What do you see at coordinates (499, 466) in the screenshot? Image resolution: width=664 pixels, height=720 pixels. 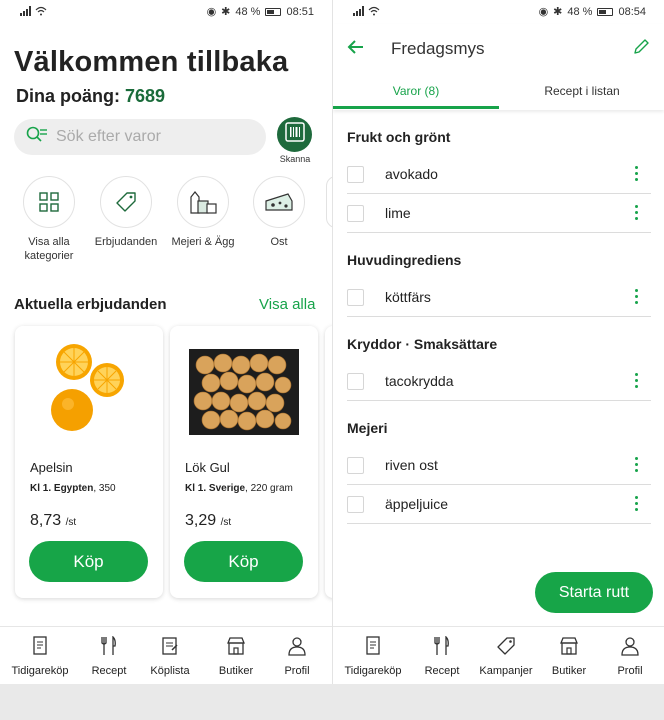 I see `list-item: riven ost` at bounding box center [499, 466].